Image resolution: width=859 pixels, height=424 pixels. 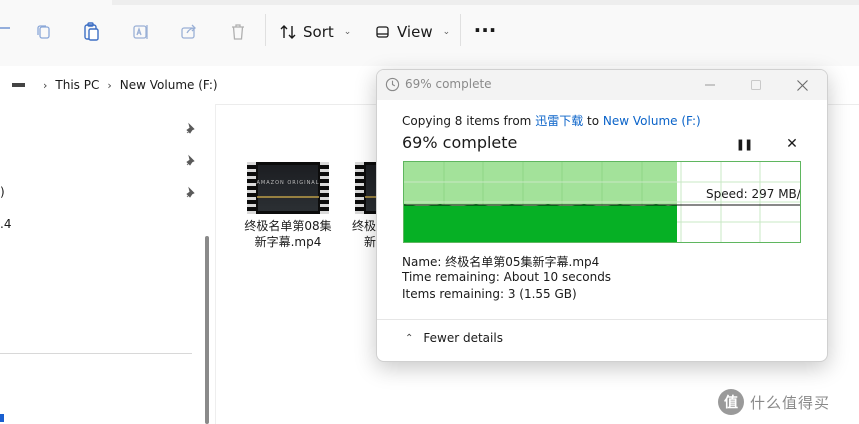 I want to click on graph-throughput-fill, so click(x=540, y=223).